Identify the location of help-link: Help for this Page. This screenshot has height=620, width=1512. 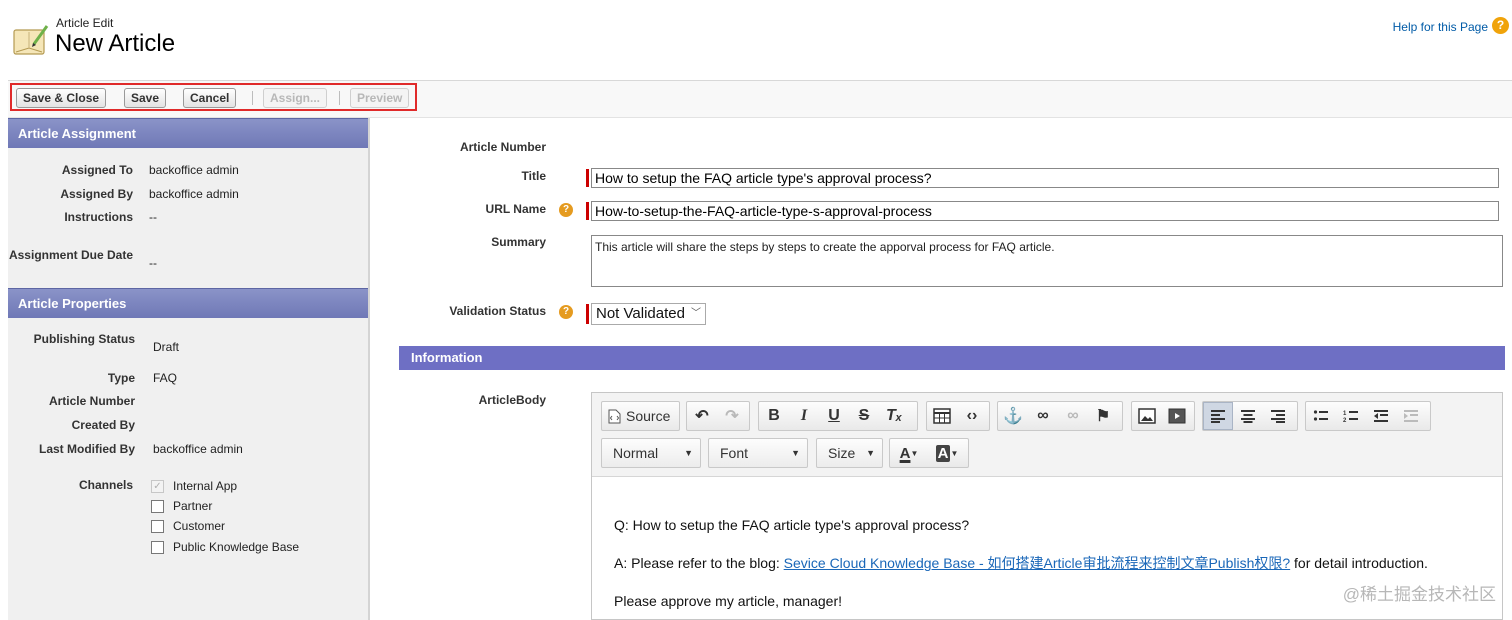
(1440, 27).